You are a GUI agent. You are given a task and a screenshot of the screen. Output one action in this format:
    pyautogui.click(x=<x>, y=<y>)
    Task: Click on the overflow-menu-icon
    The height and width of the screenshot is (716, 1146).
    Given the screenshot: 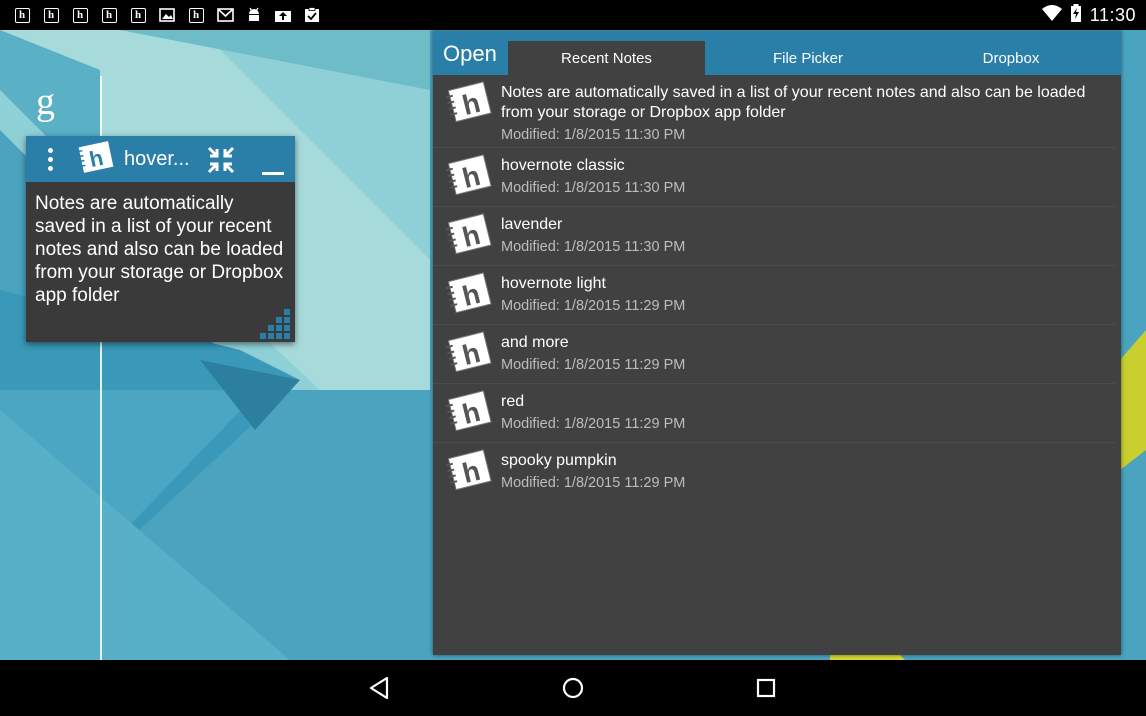 What is the action you would take?
    pyautogui.click(x=50, y=159)
    